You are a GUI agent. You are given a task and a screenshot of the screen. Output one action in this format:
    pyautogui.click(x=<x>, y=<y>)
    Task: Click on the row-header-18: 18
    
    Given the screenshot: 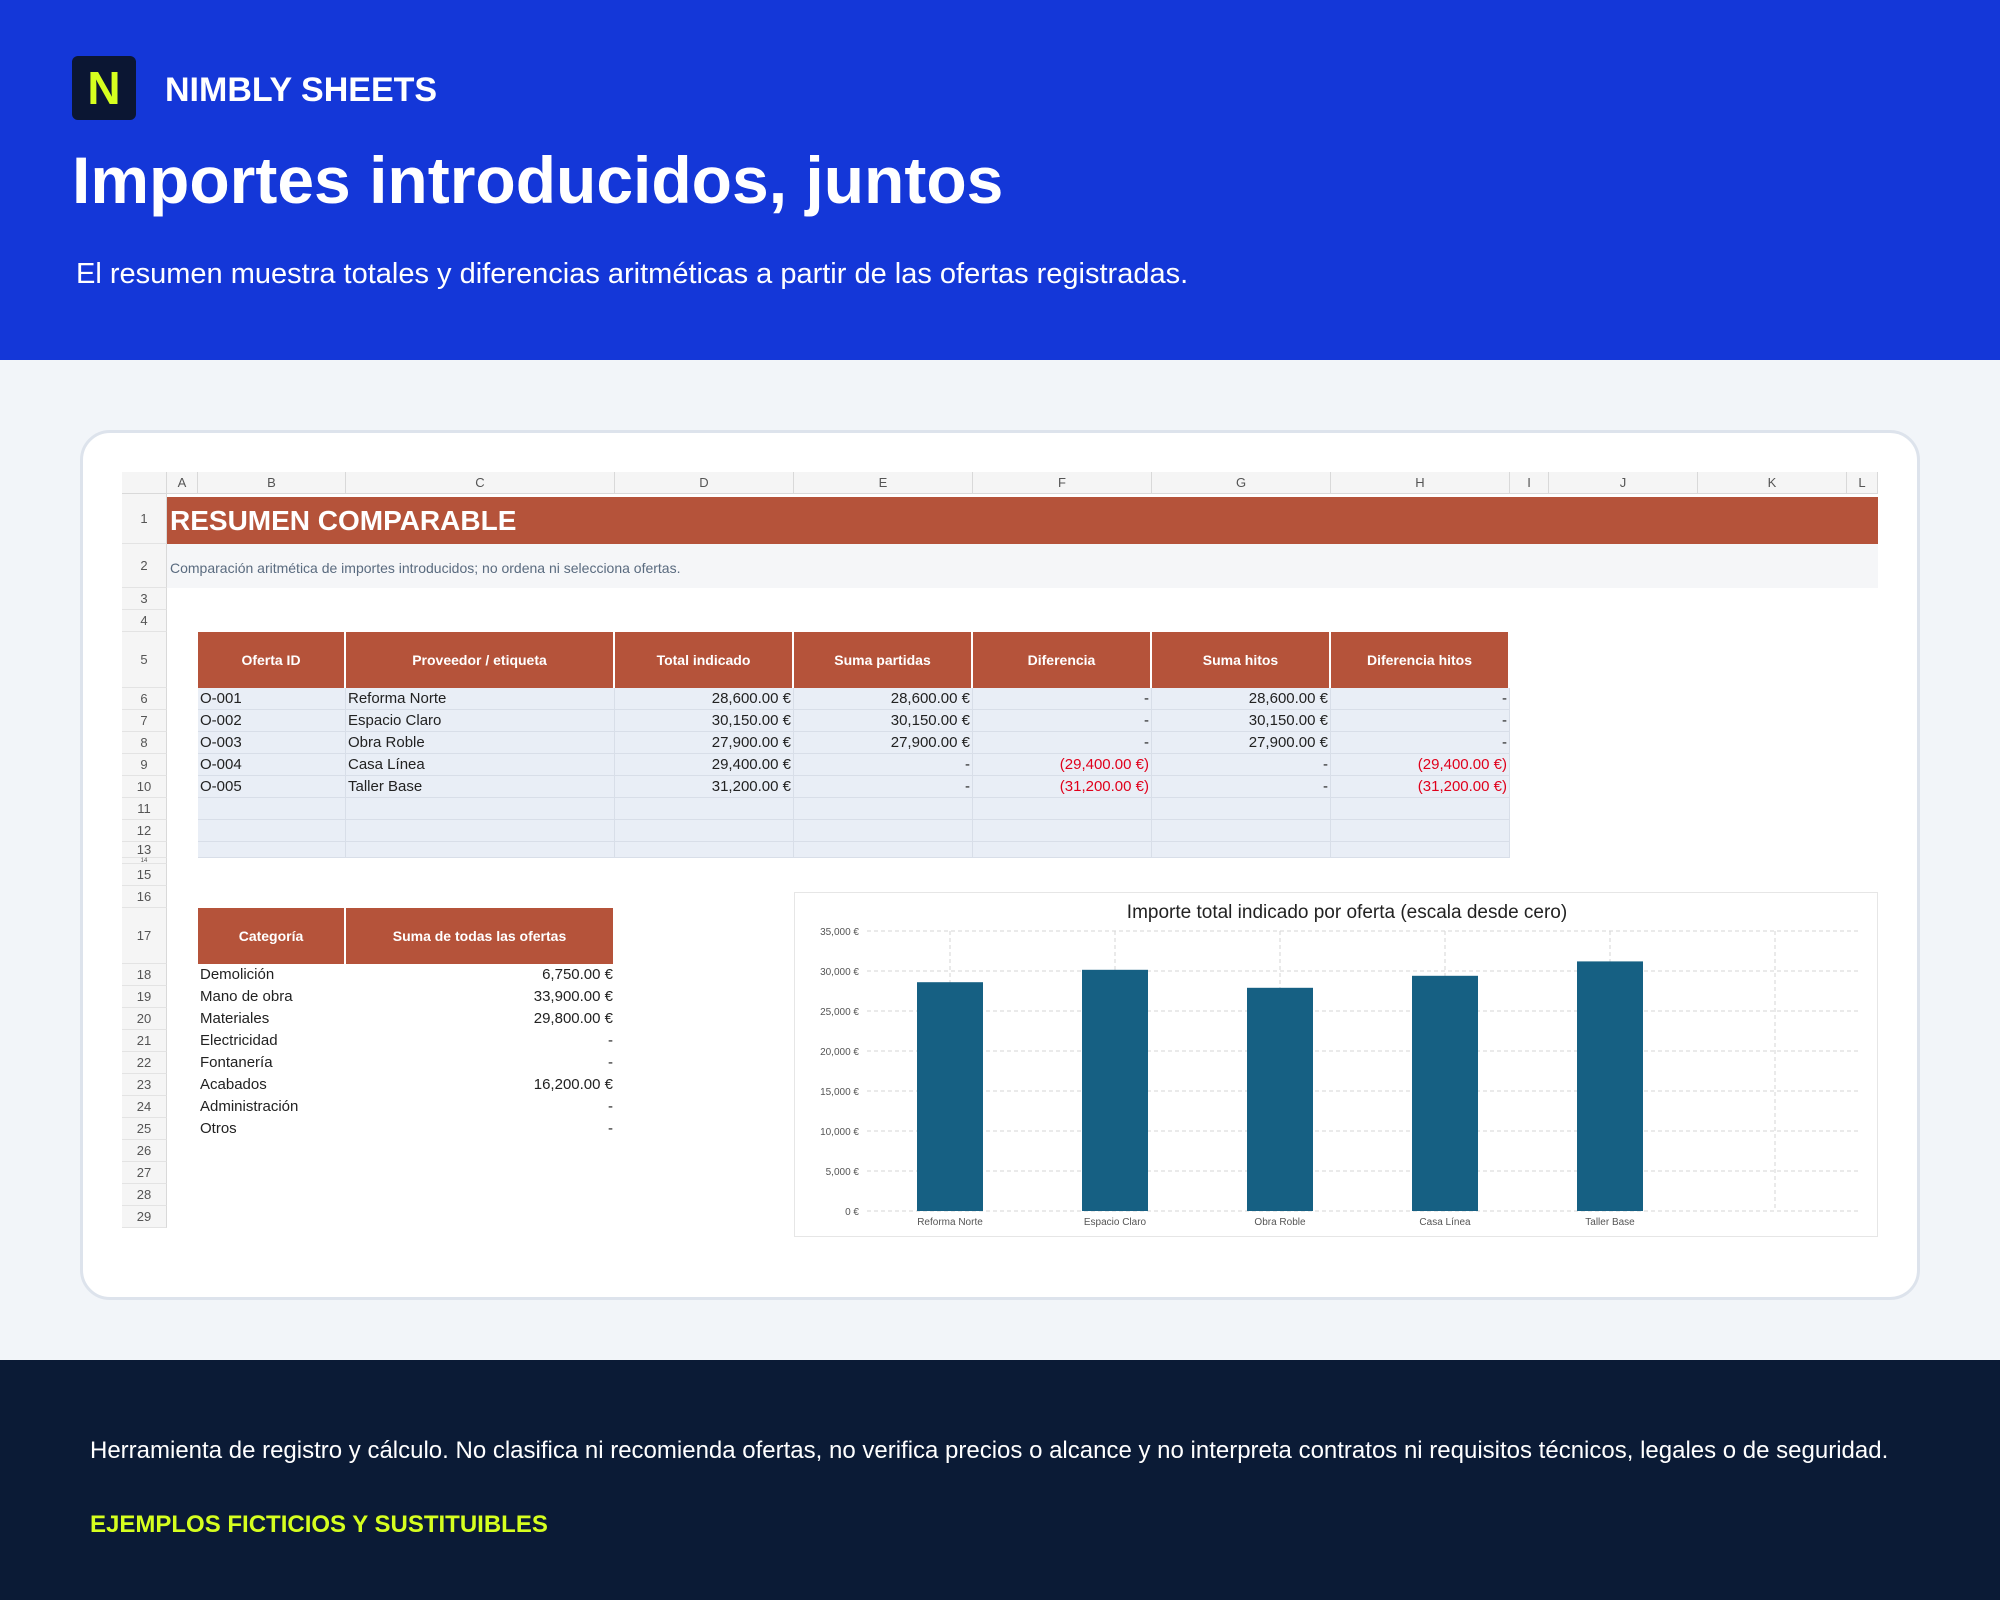 What is the action you would take?
    pyautogui.click(x=144, y=975)
    